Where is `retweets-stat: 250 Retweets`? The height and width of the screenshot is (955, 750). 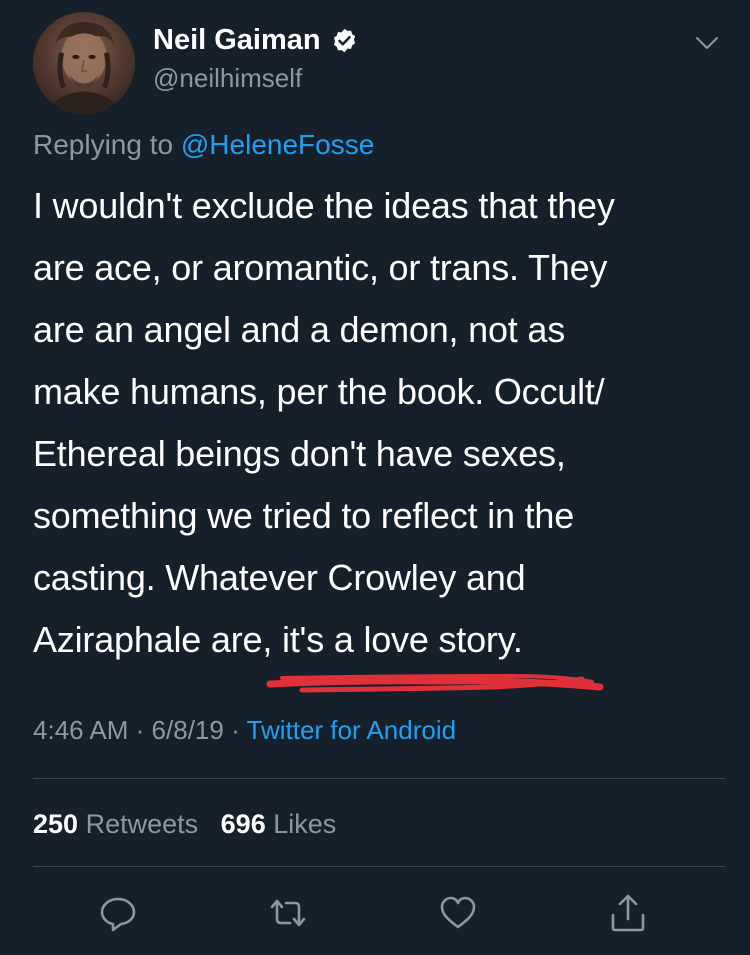
retweets-stat: 250 Retweets is located at coordinates (115, 824).